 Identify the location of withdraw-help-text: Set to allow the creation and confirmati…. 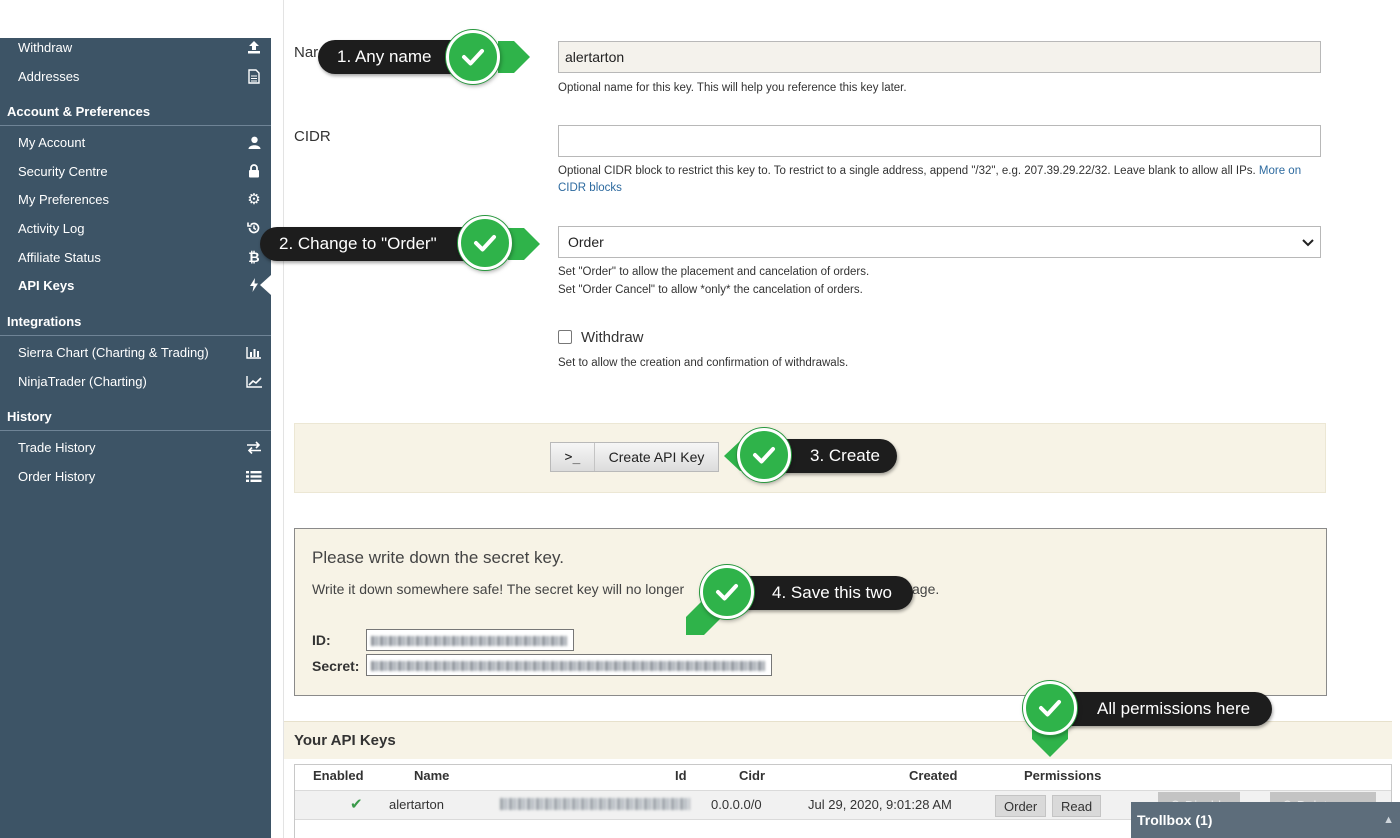
(703, 363).